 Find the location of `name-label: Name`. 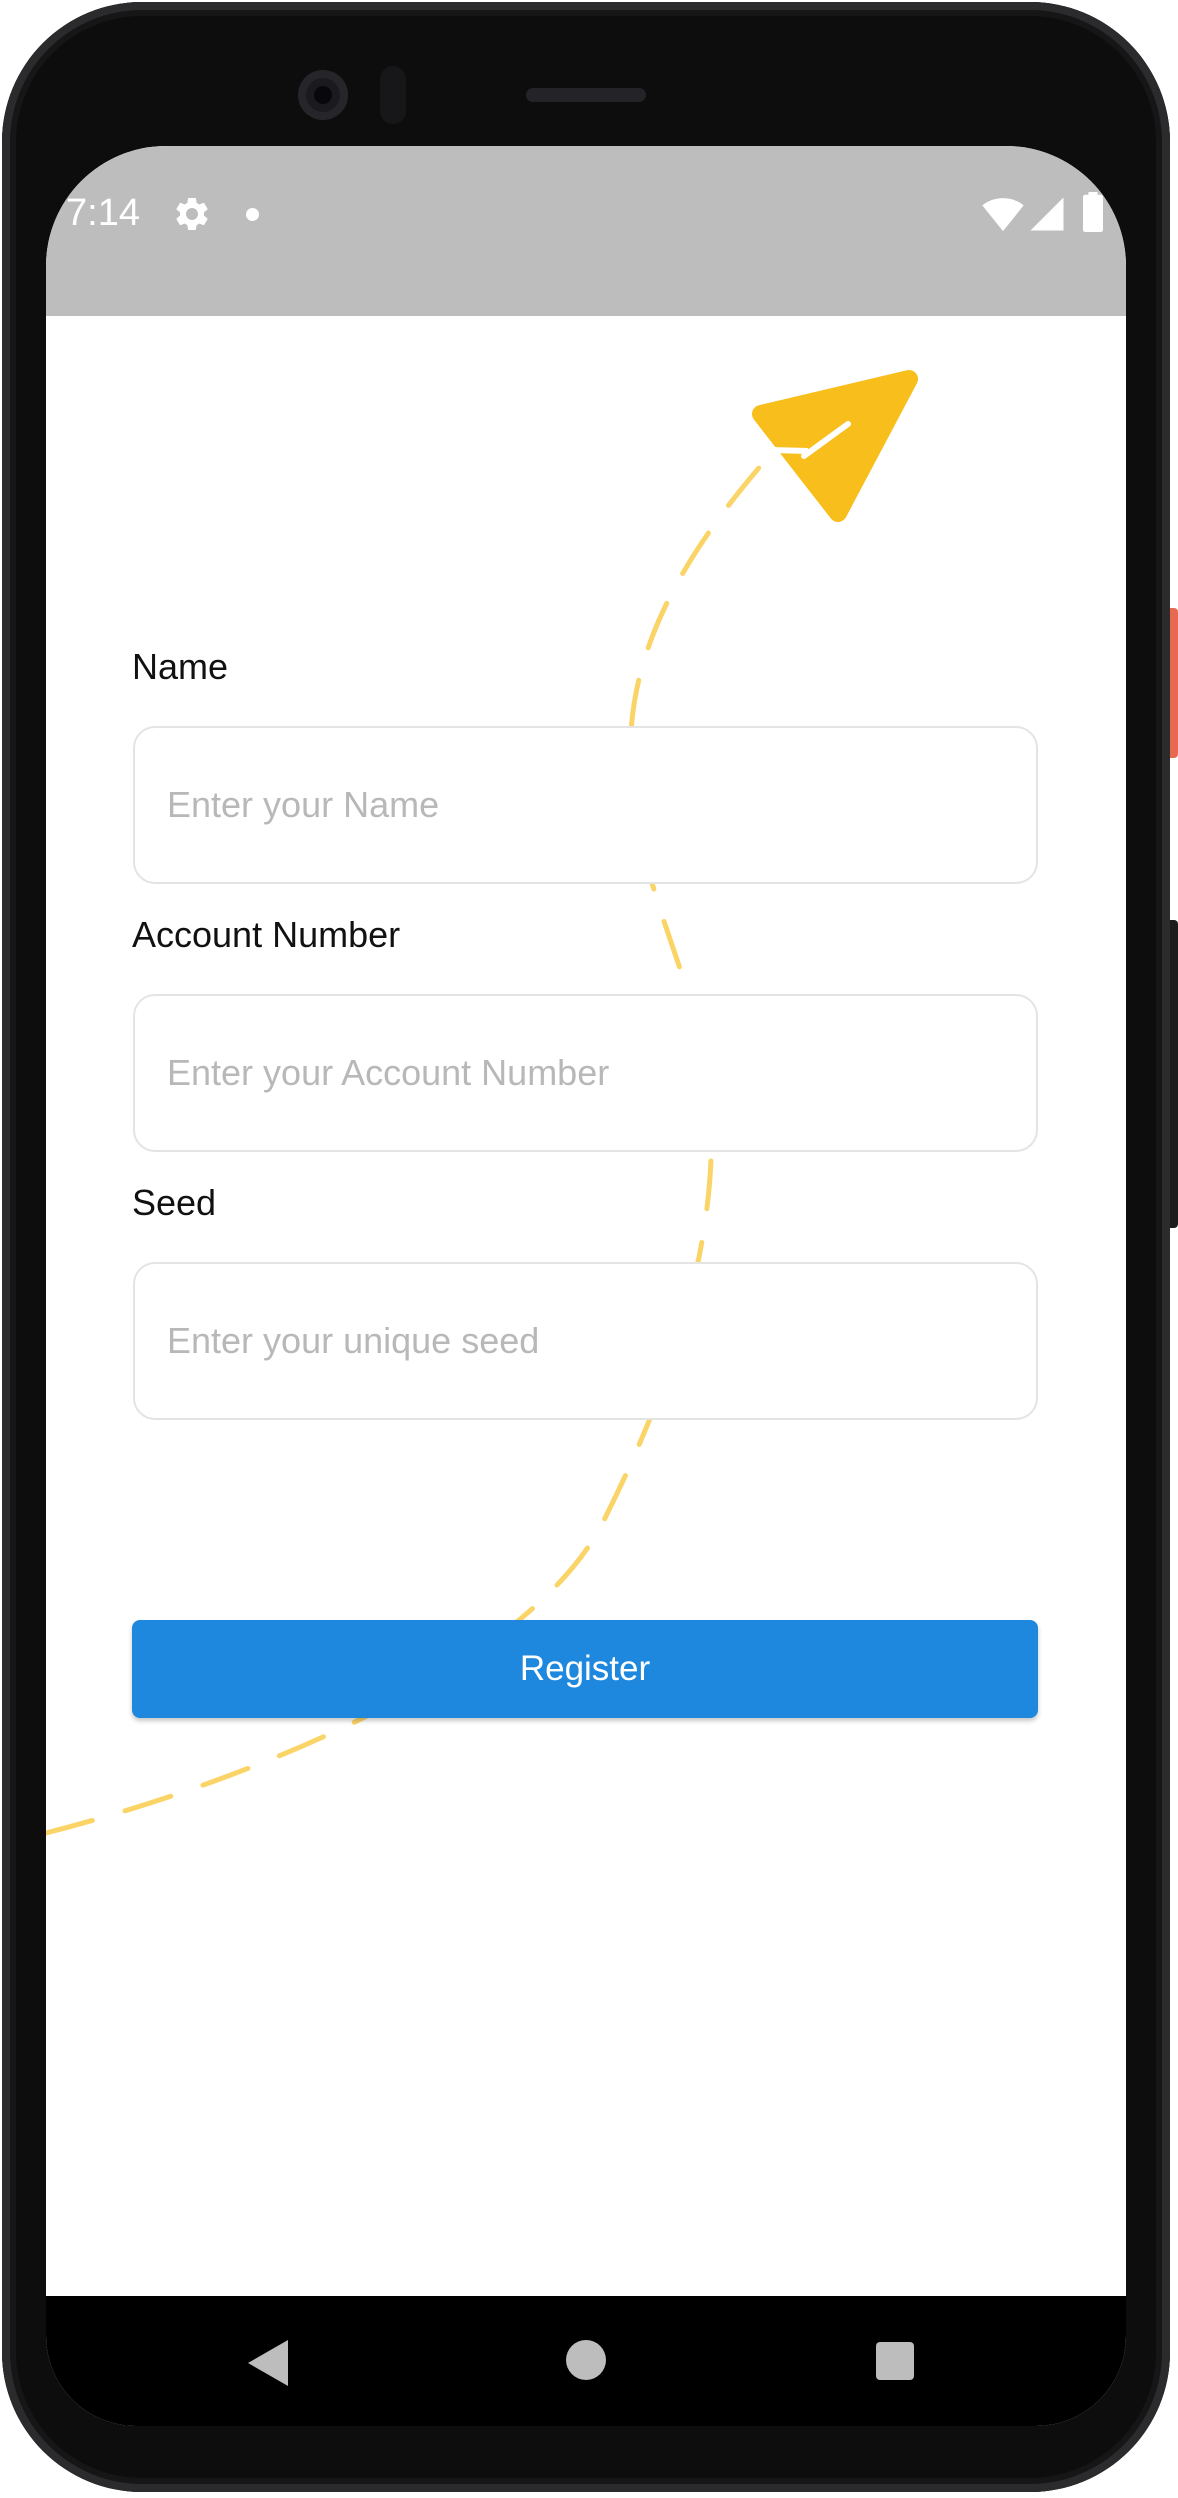

name-label: Name is located at coordinates (180, 666).